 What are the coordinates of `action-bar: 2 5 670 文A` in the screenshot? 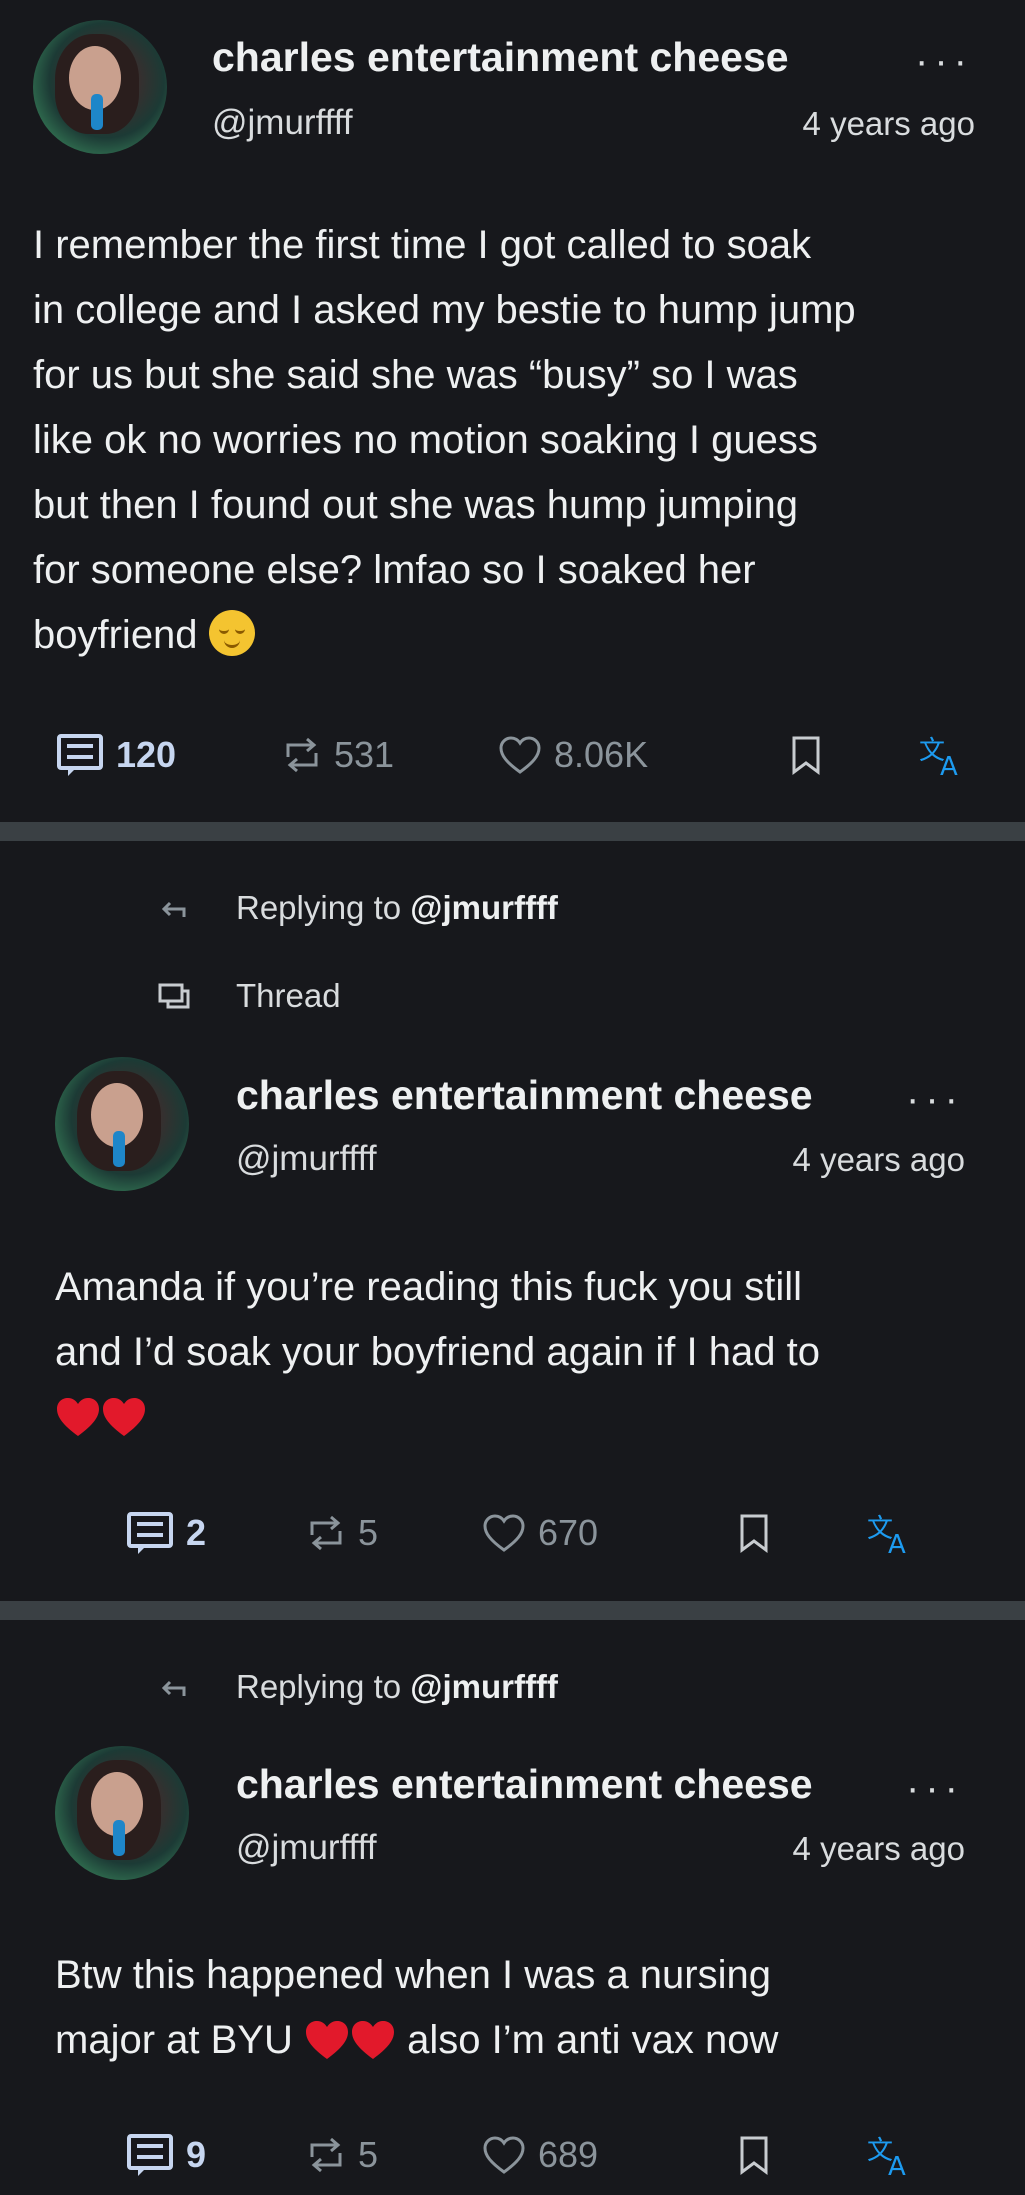 It's located at (512, 1533).